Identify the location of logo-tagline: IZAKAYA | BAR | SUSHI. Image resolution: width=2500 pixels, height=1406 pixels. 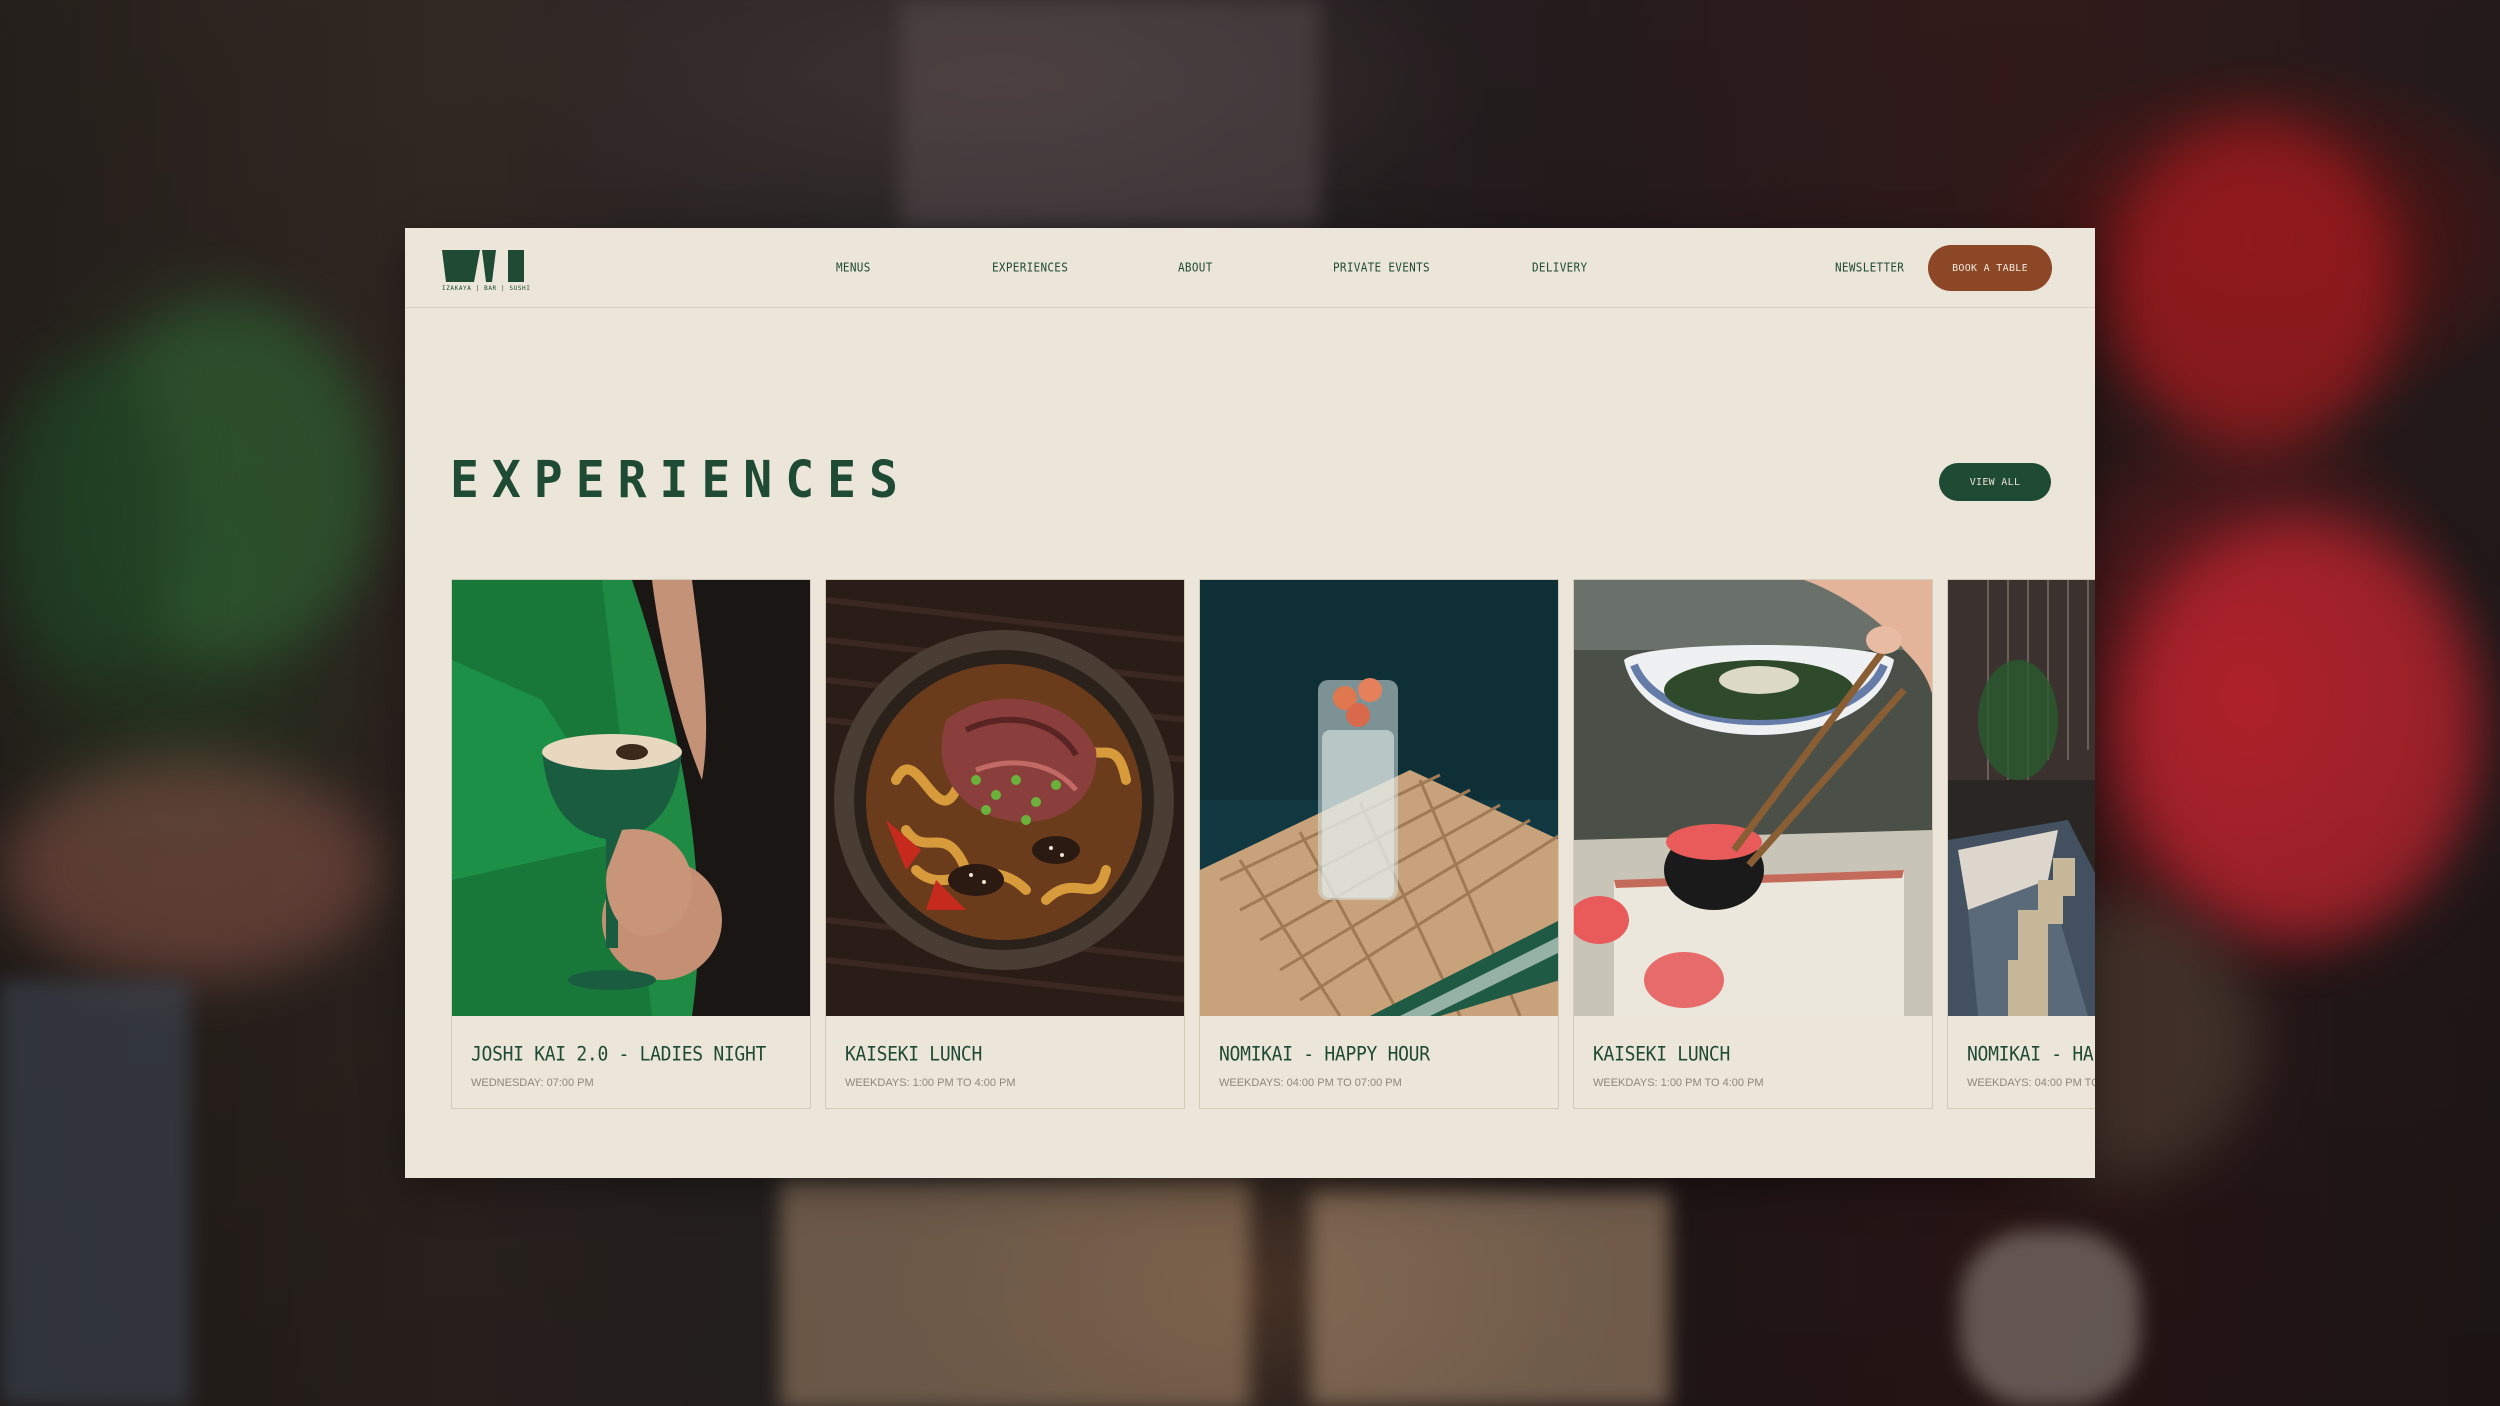
(486, 288).